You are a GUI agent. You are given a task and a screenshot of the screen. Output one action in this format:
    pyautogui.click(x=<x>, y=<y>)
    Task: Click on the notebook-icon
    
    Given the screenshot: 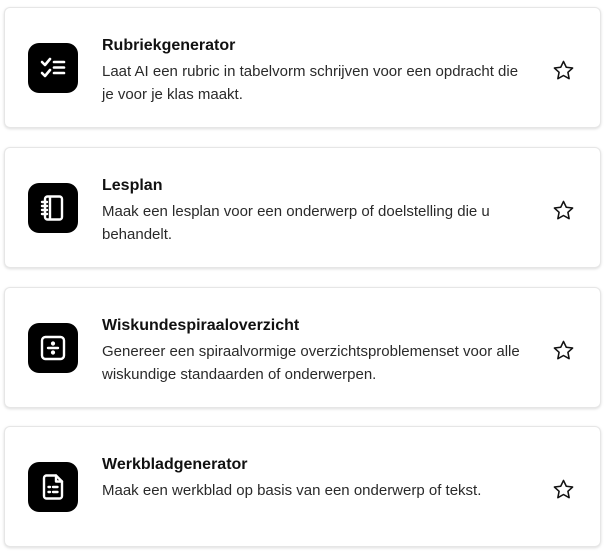 What is the action you would take?
    pyautogui.click(x=53, y=208)
    